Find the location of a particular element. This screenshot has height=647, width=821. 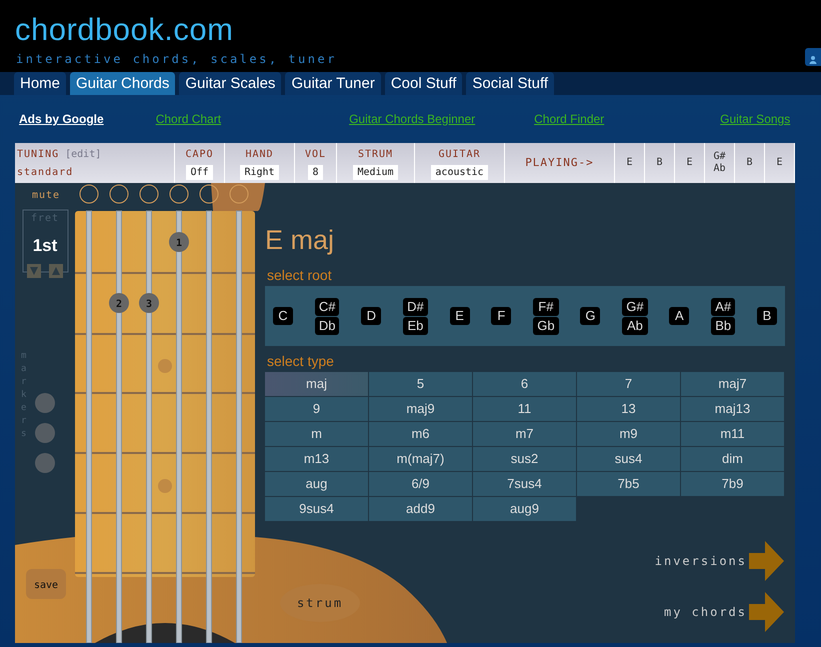

root-note-button: D is located at coordinates (371, 316).